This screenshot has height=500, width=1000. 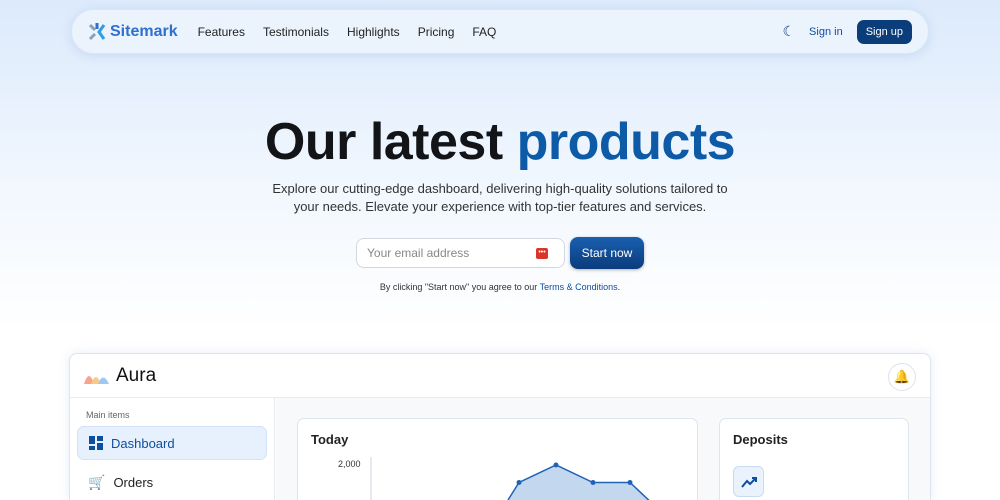 I want to click on sitemark-logo-icon, so click(x=97, y=31).